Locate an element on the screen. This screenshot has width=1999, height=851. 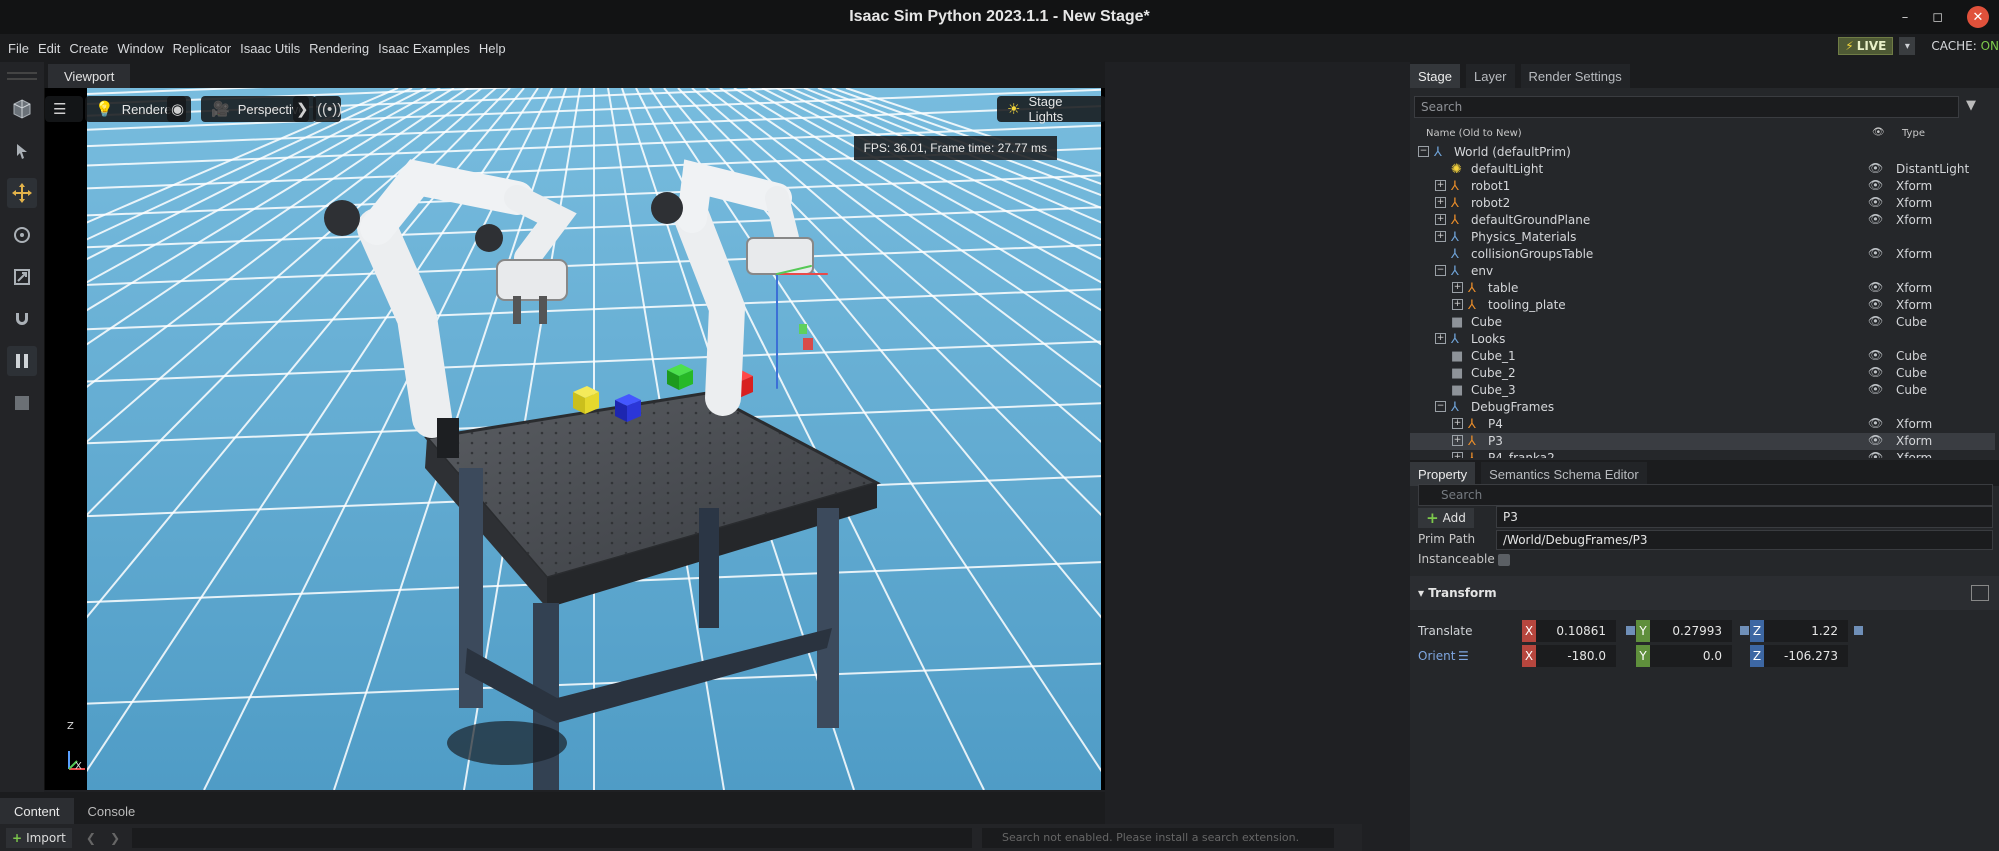
close-button: ✕ is located at coordinates (1978, 17).